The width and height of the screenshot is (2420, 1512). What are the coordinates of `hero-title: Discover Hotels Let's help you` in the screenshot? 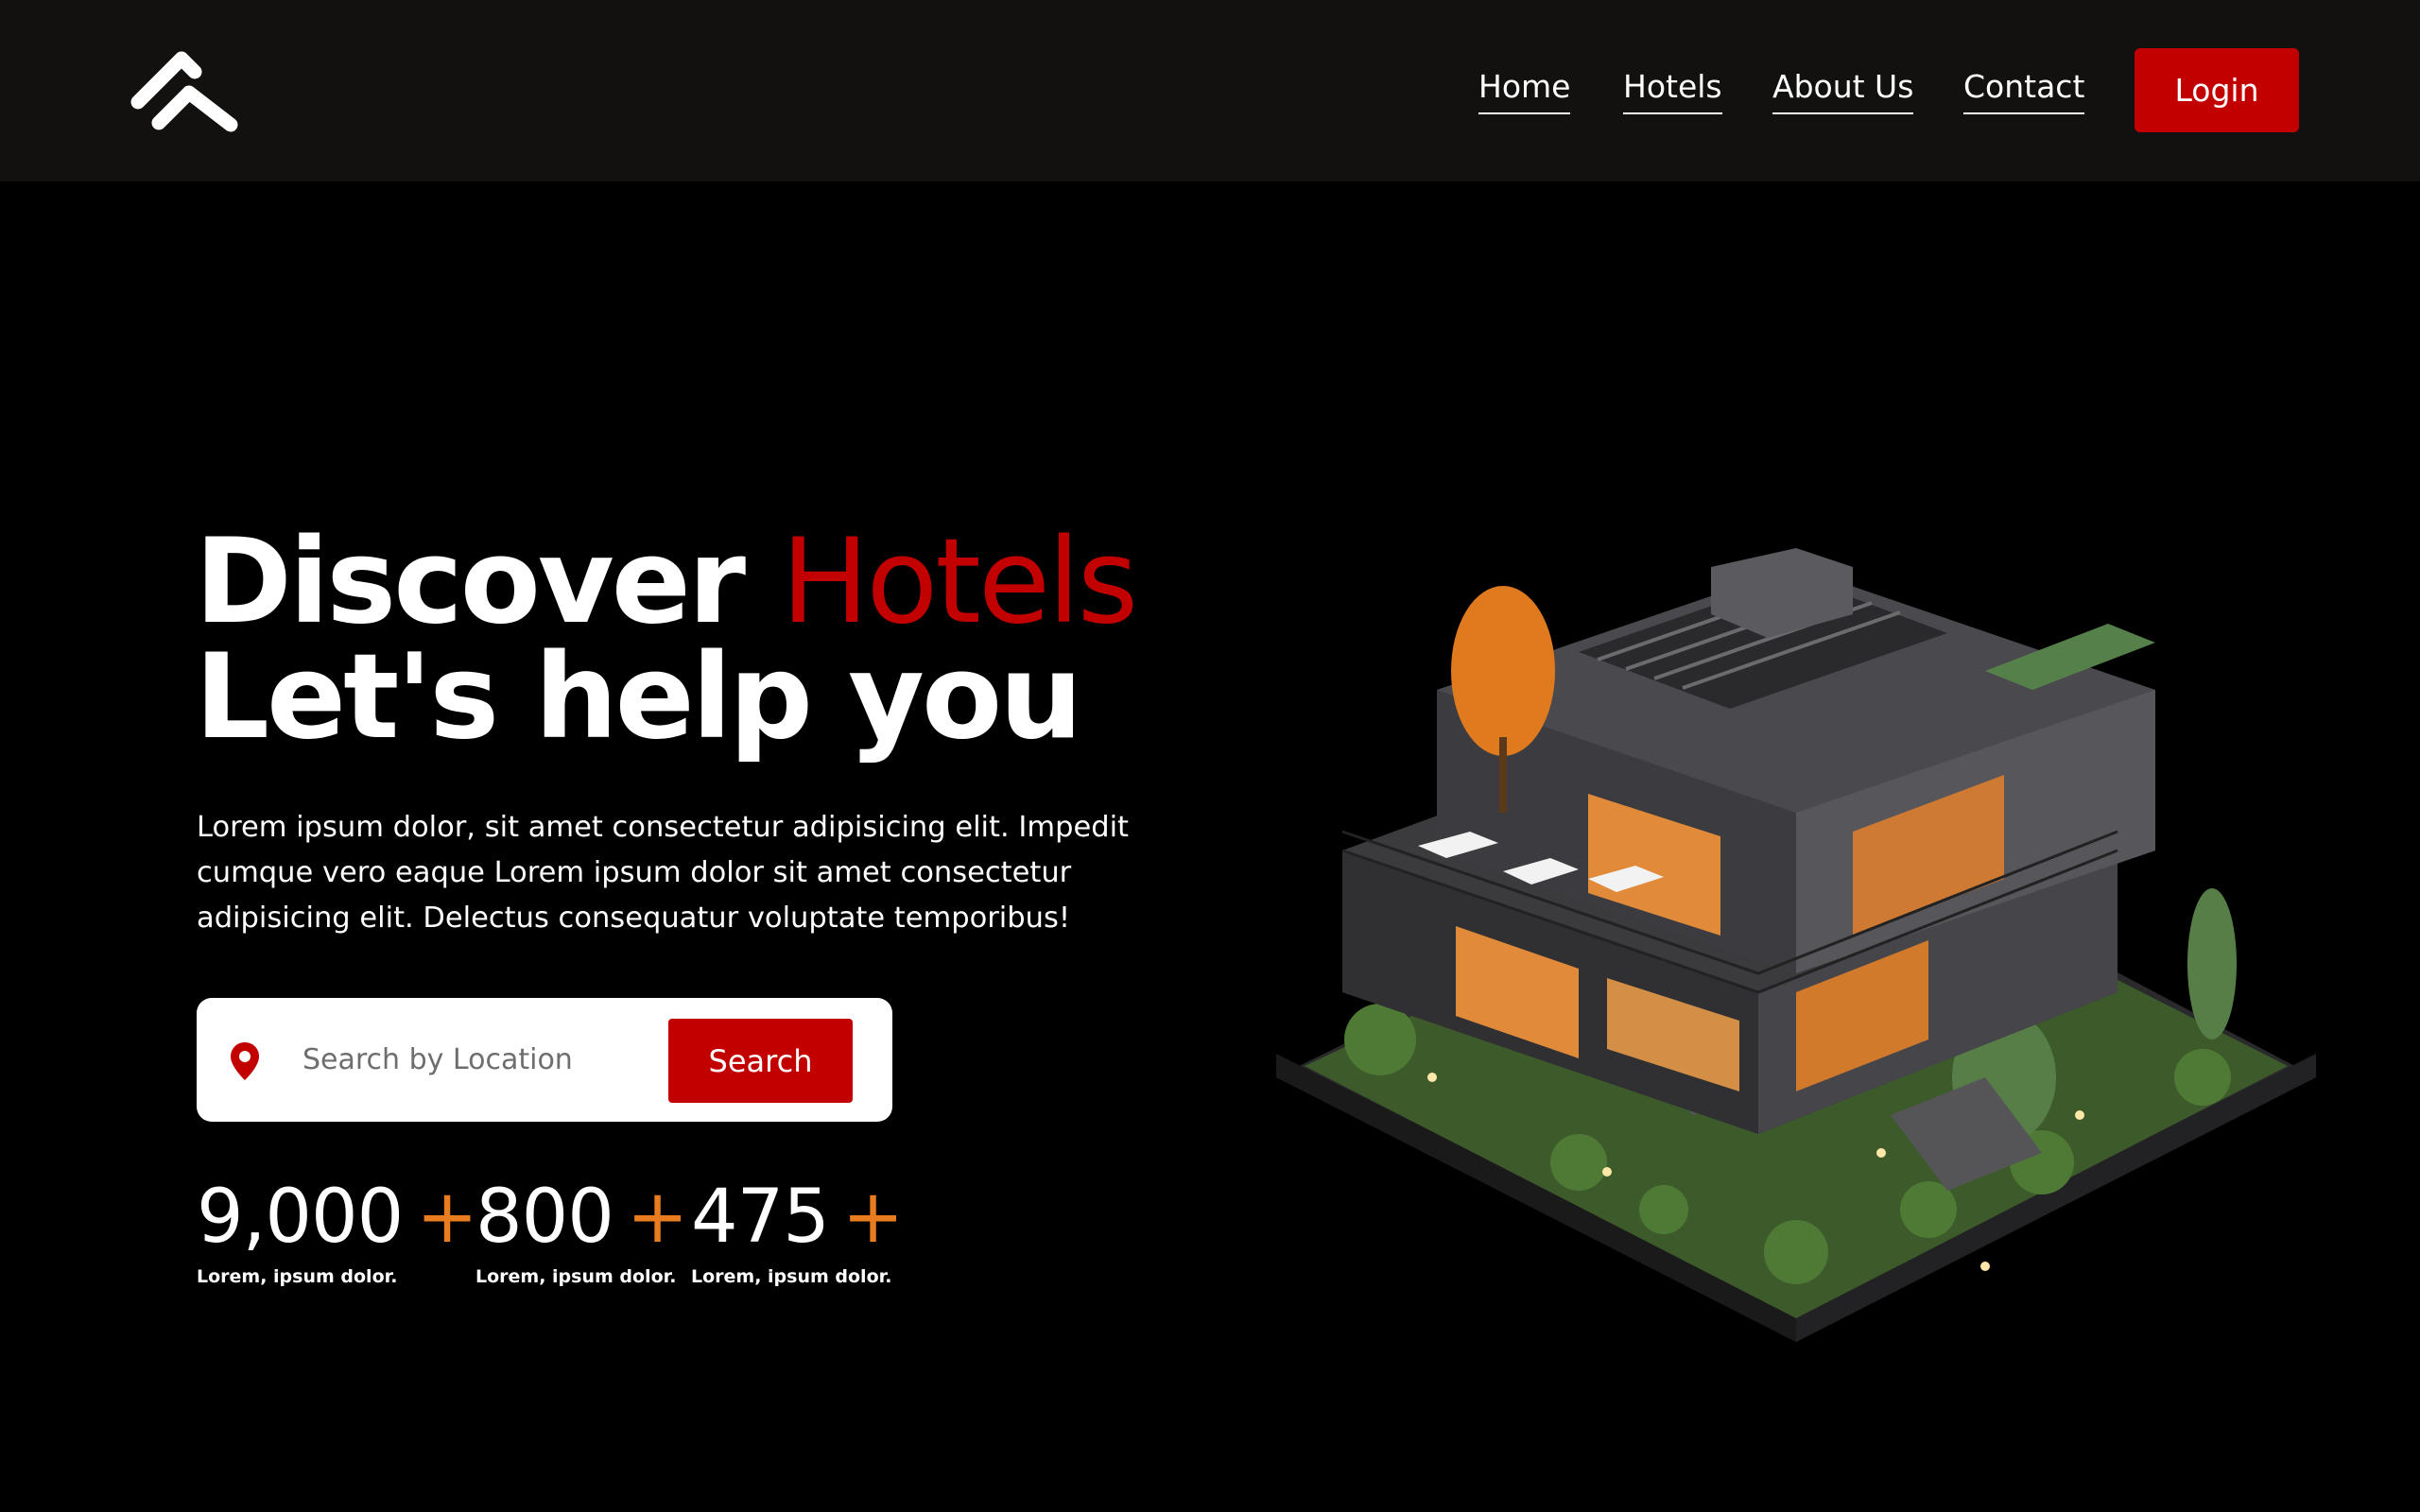 It's located at (666, 640).